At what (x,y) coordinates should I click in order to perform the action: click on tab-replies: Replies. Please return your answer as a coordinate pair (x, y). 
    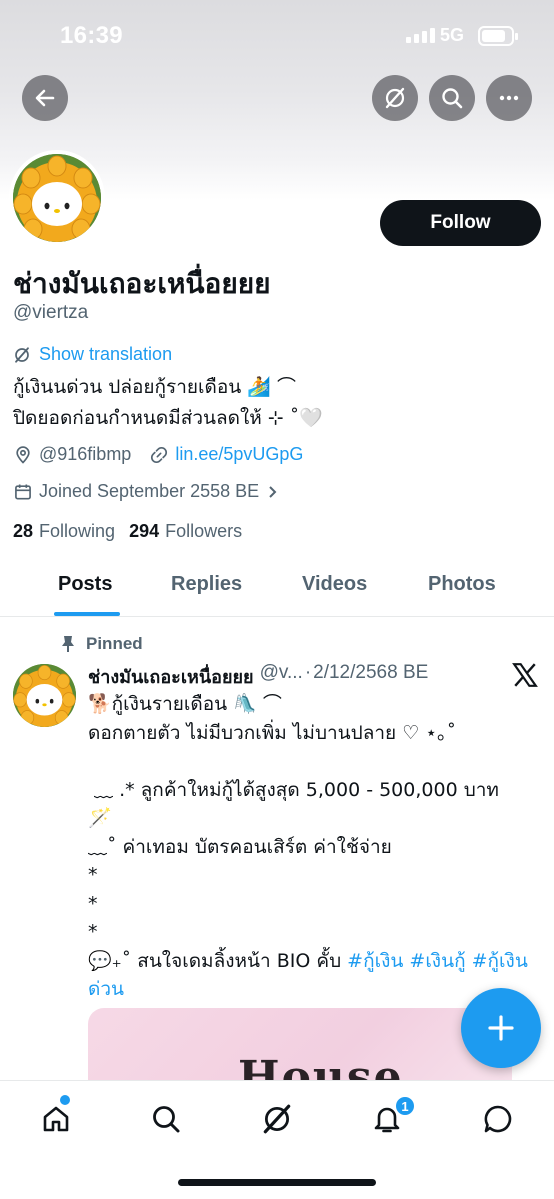
    Looking at the image, I should click on (206, 584).